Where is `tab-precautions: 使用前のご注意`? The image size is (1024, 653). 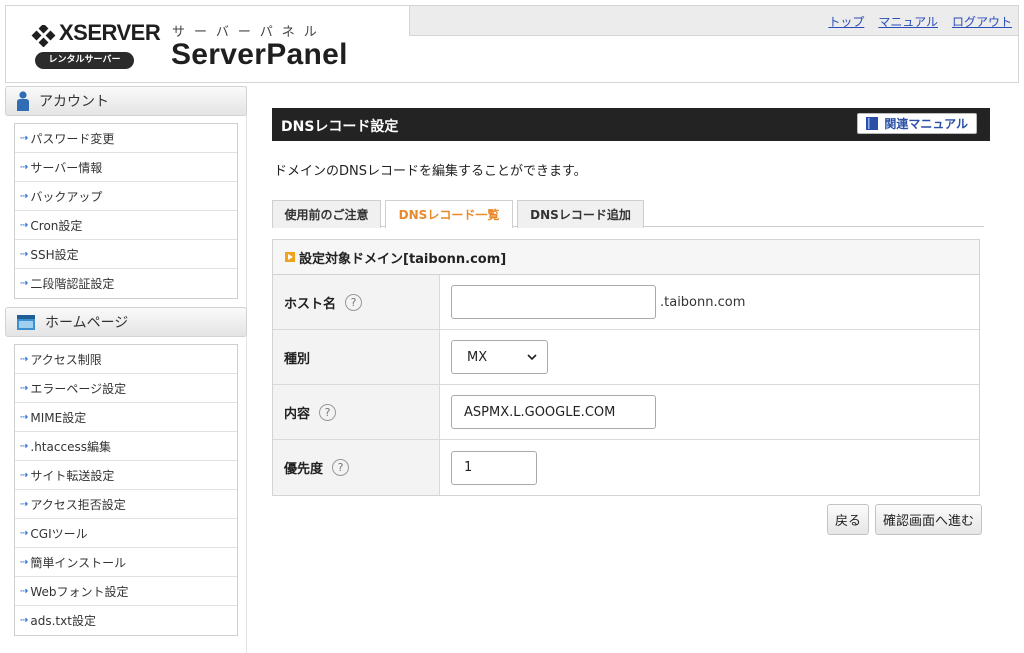 tab-precautions: 使用前のご注意 is located at coordinates (326, 214).